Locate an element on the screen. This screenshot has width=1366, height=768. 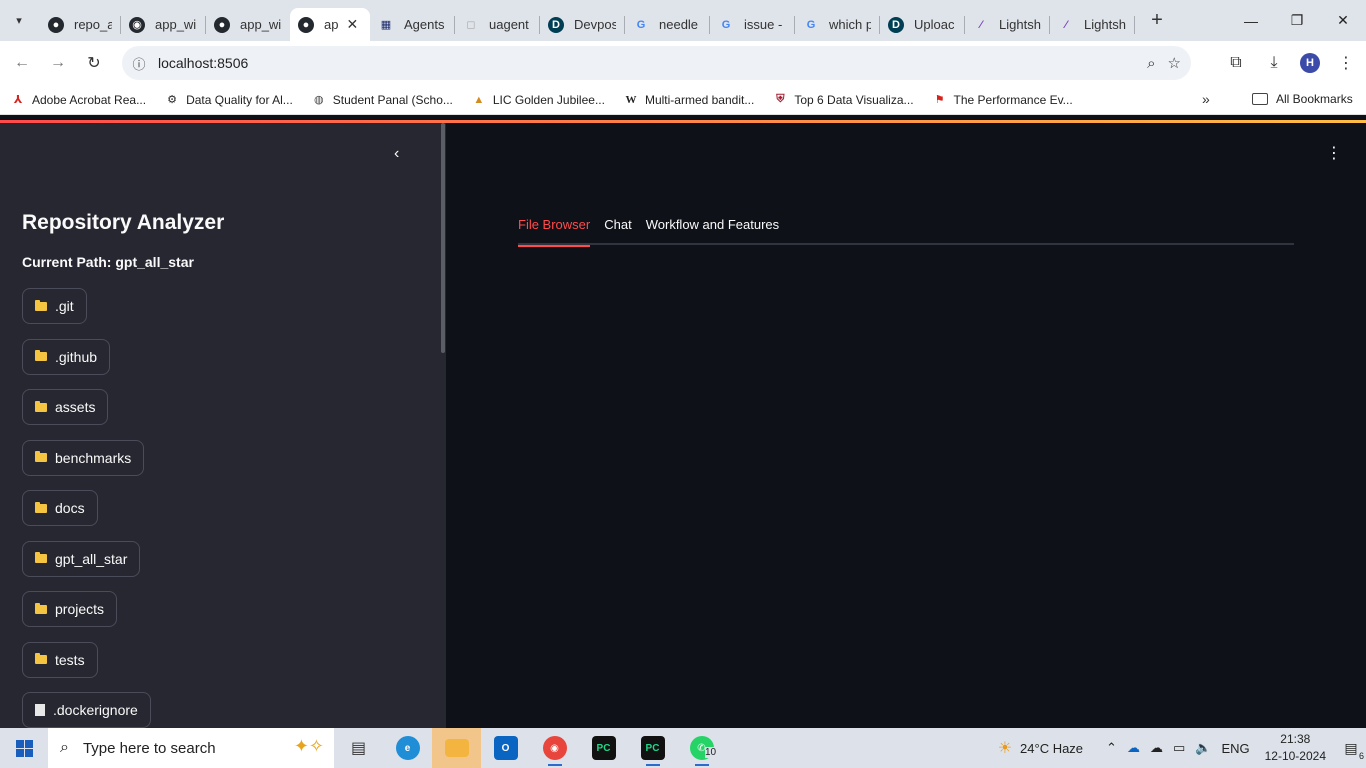
sidebar-scrollbar is located at coordinates (443, 238).